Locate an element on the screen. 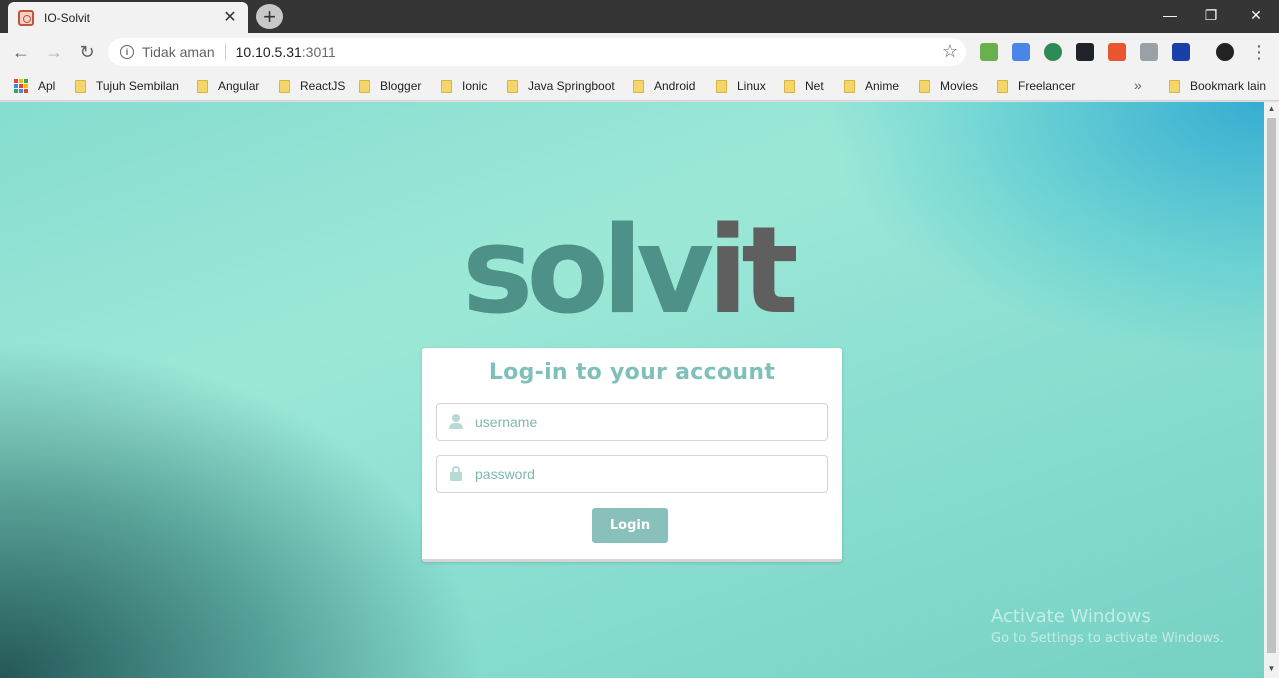  url-host: 10.10.5.31 is located at coordinates (269, 52).